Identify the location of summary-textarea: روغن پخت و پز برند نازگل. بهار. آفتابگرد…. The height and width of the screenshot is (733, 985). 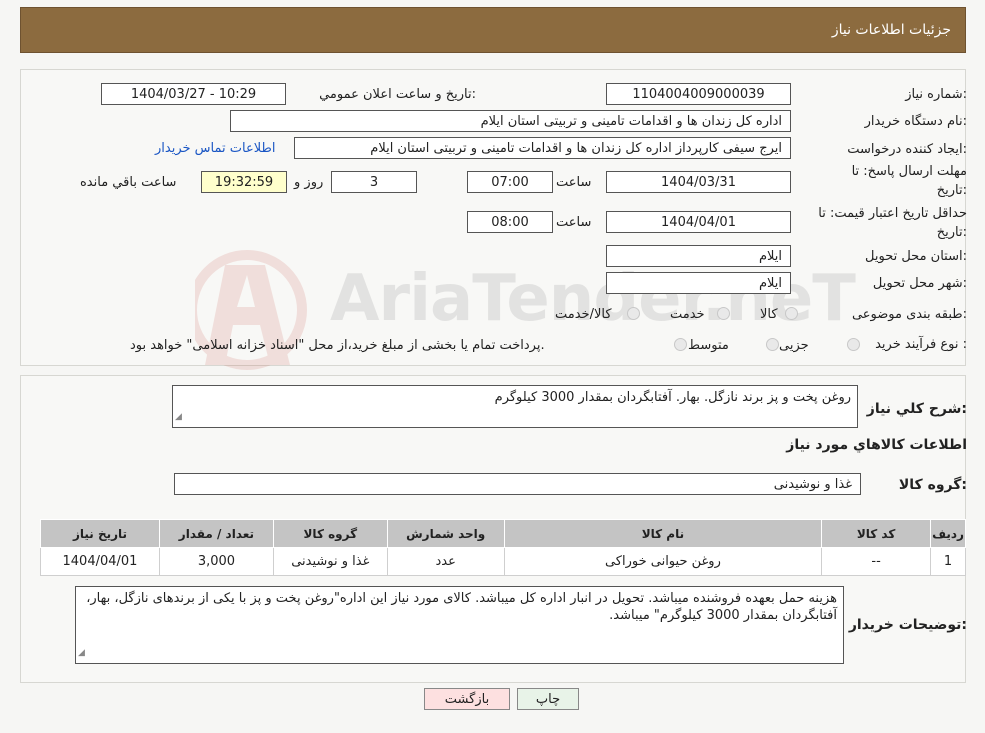
(515, 406).